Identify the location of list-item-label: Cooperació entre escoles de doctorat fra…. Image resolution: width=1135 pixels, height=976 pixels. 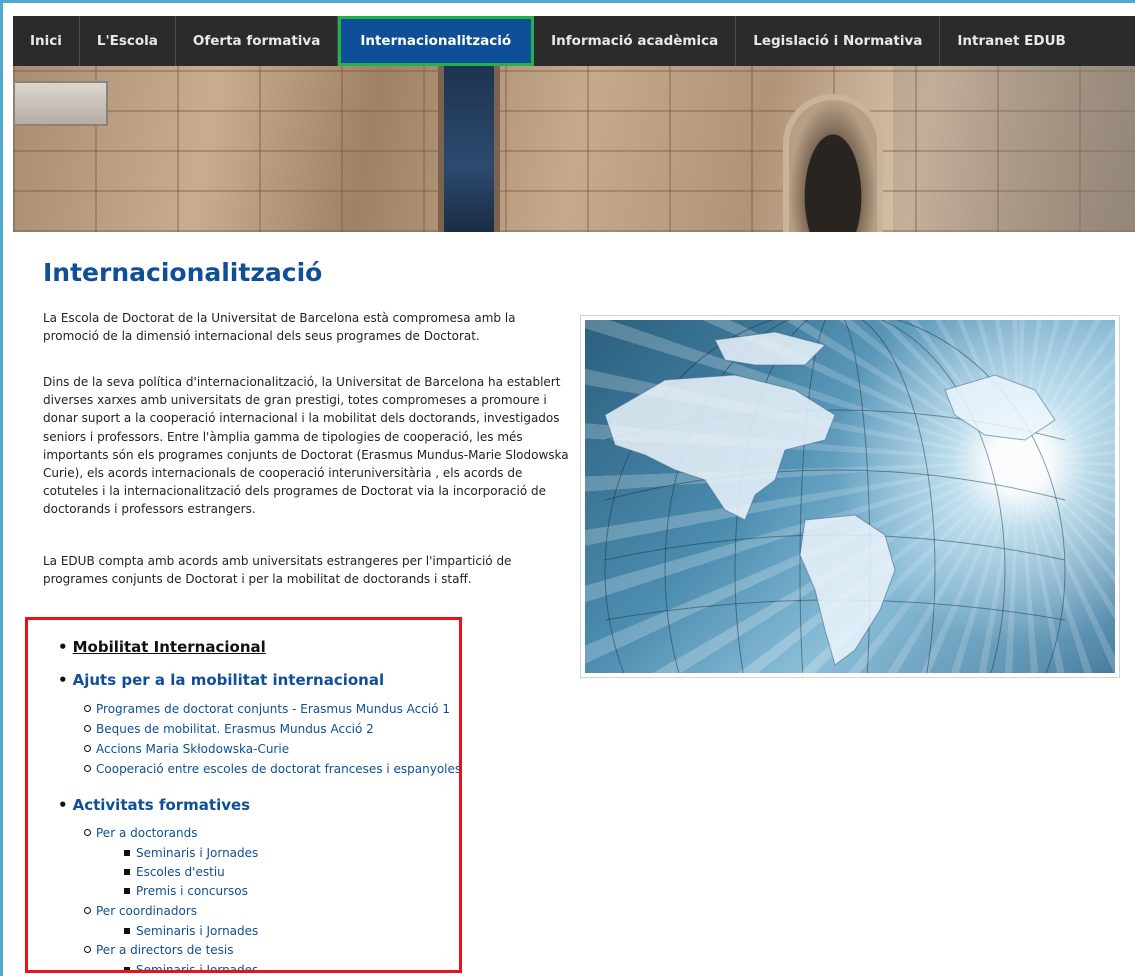
(279, 769).